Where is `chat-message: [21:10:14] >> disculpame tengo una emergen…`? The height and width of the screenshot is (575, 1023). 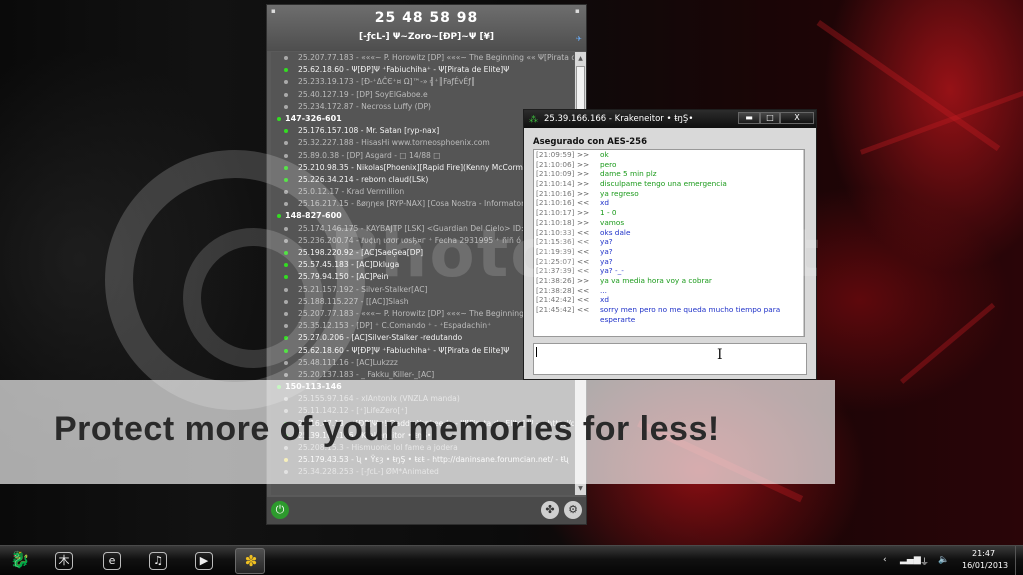
chat-message: [21:10:14] >> disculpame tengo una emergen… is located at coordinates (669, 184).